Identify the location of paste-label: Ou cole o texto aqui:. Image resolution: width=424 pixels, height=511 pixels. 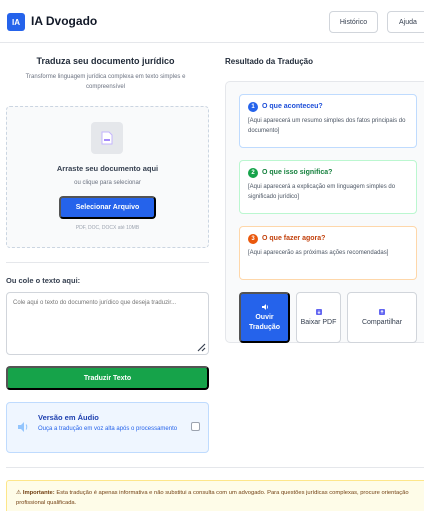
(43, 280).